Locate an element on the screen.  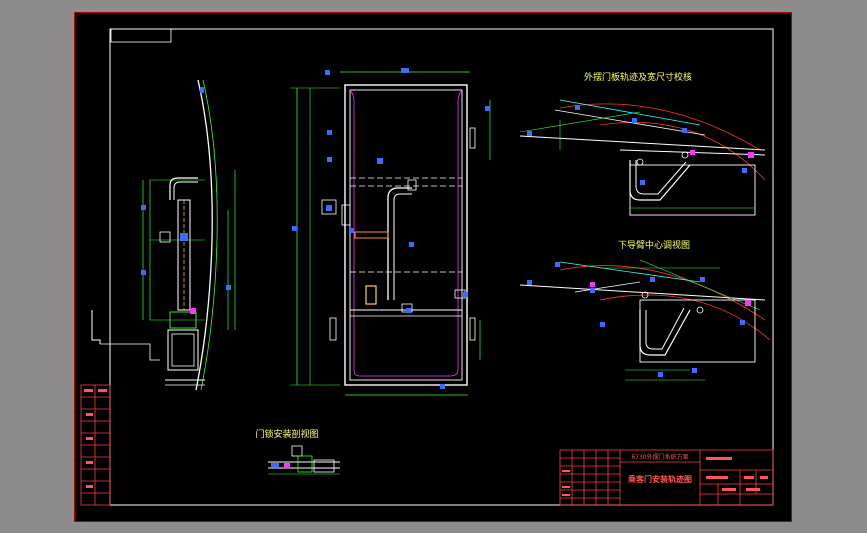
lower-arm-trajectory-view is located at coordinates (645, 320).